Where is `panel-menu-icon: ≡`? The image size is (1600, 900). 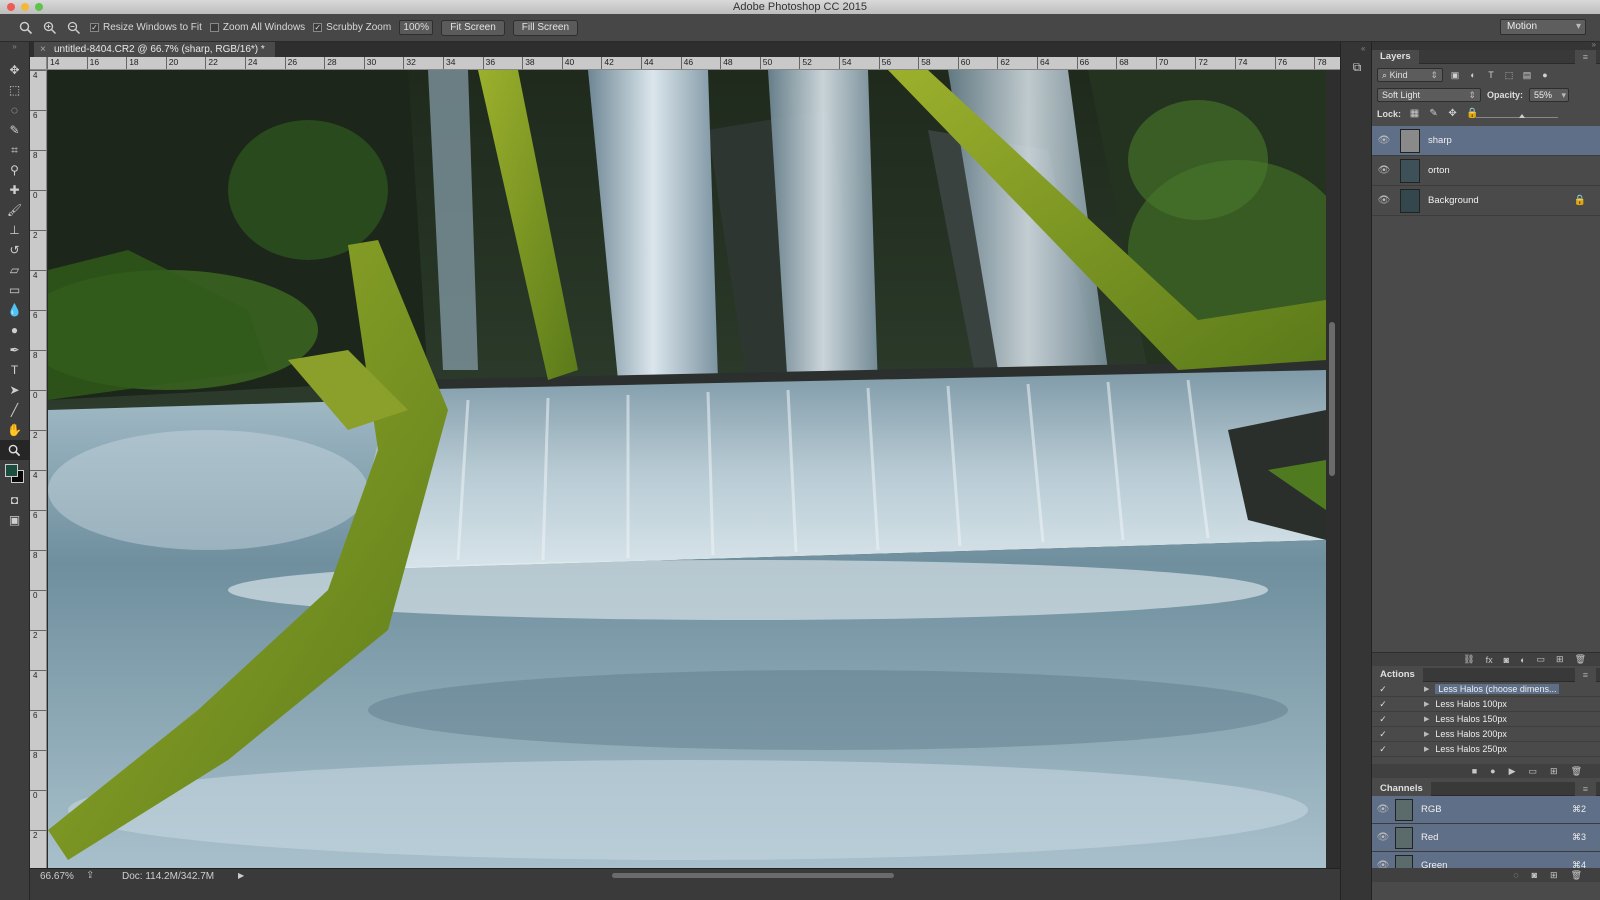
panel-menu-icon: ≡ is located at coordinates (1585, 789).